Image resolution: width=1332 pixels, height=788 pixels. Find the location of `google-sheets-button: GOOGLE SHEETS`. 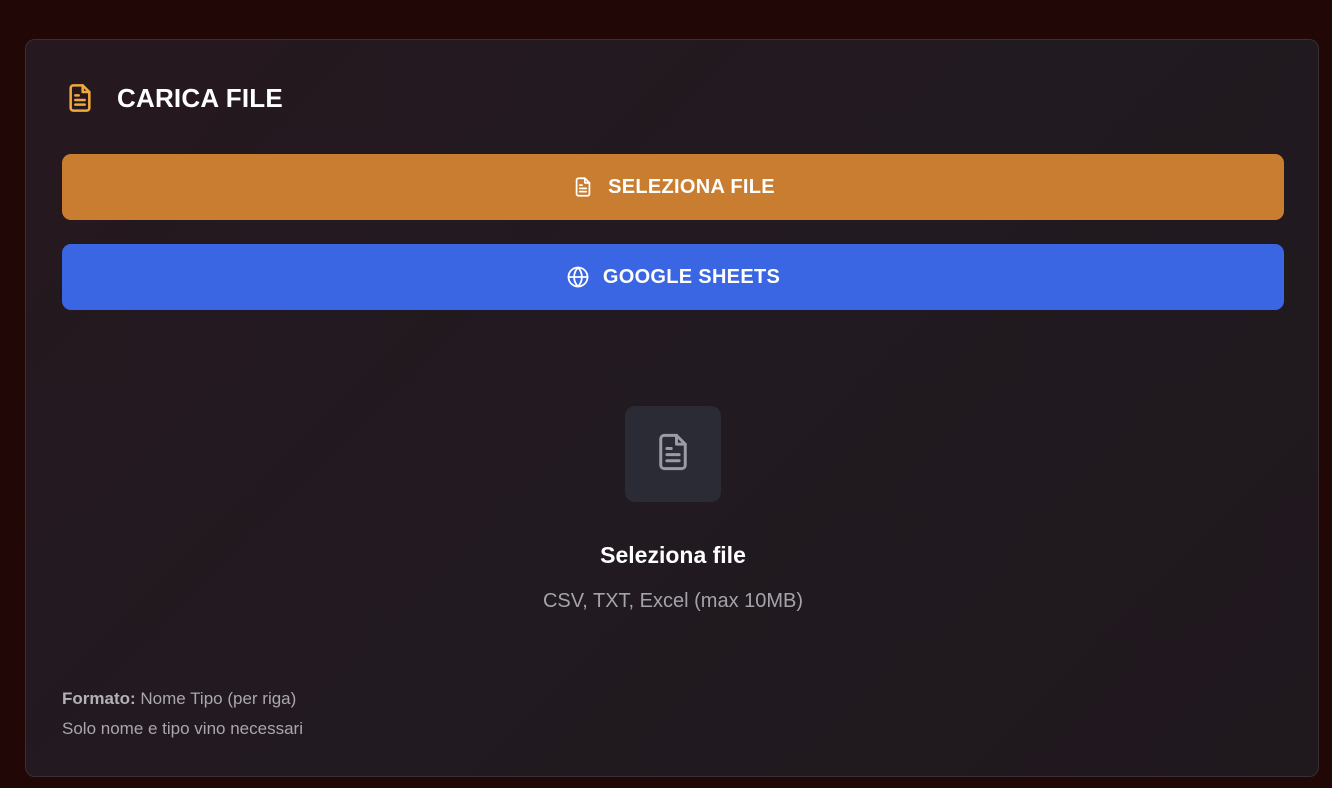

google-sheets-button: GOOGLE SHEETS is located at coordinates (673, 277).